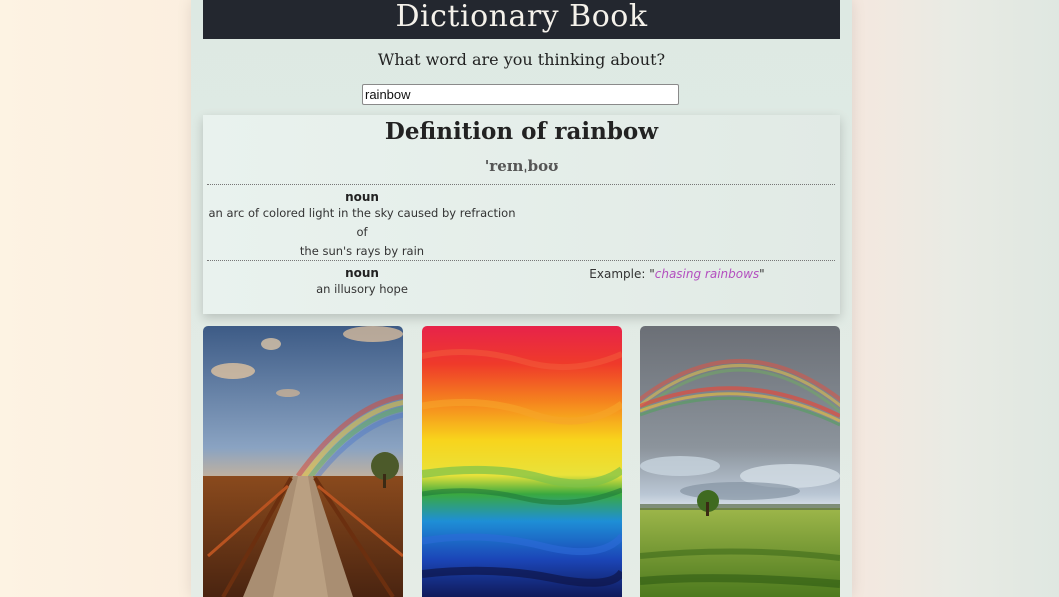  What do you see at coordinates (707, 274) in the screenshot?
I see `example-text: chasing rainbows` at bounding box center [707, 274].